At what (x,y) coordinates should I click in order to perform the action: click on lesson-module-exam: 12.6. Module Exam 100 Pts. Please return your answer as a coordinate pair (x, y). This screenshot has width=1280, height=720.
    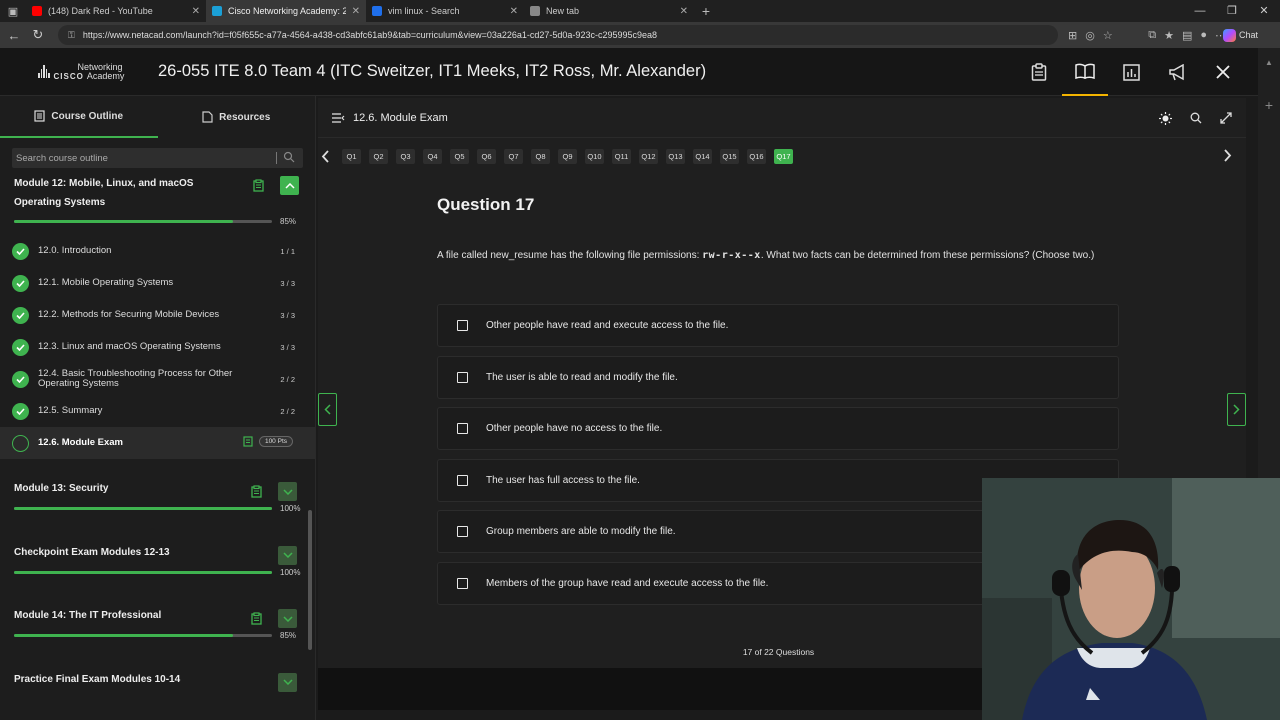
    Looking at the image, I should click on (157, 443).